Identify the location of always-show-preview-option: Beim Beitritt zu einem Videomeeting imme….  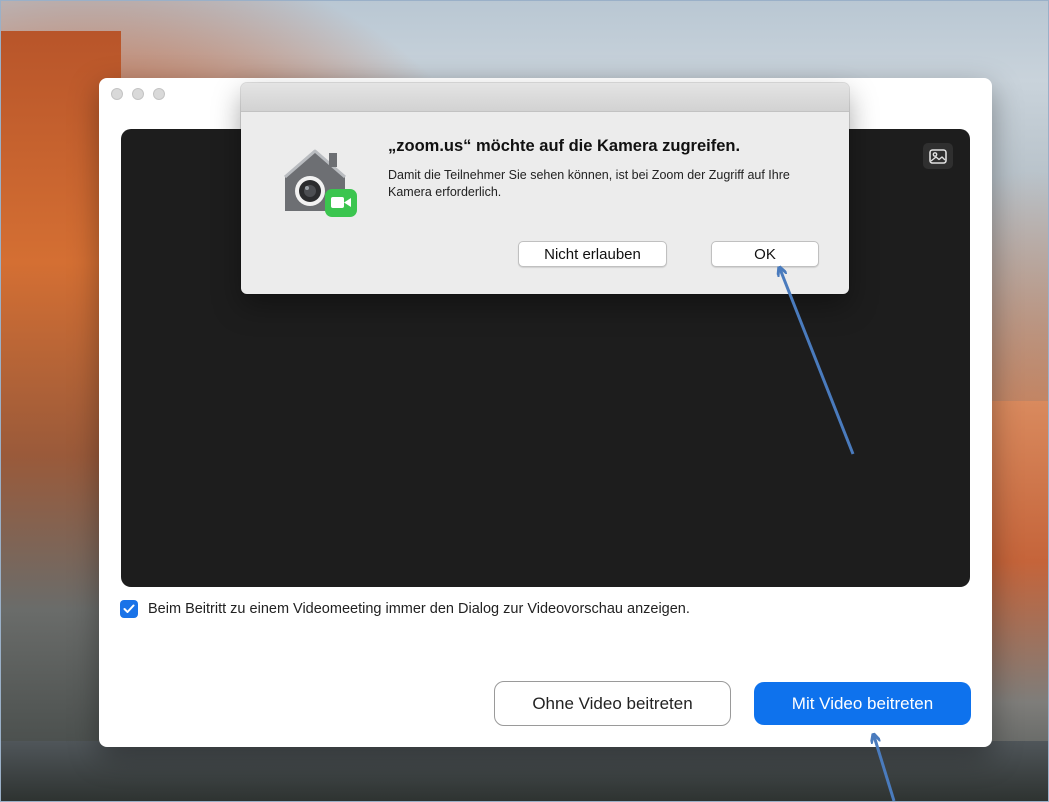
(405, 609).